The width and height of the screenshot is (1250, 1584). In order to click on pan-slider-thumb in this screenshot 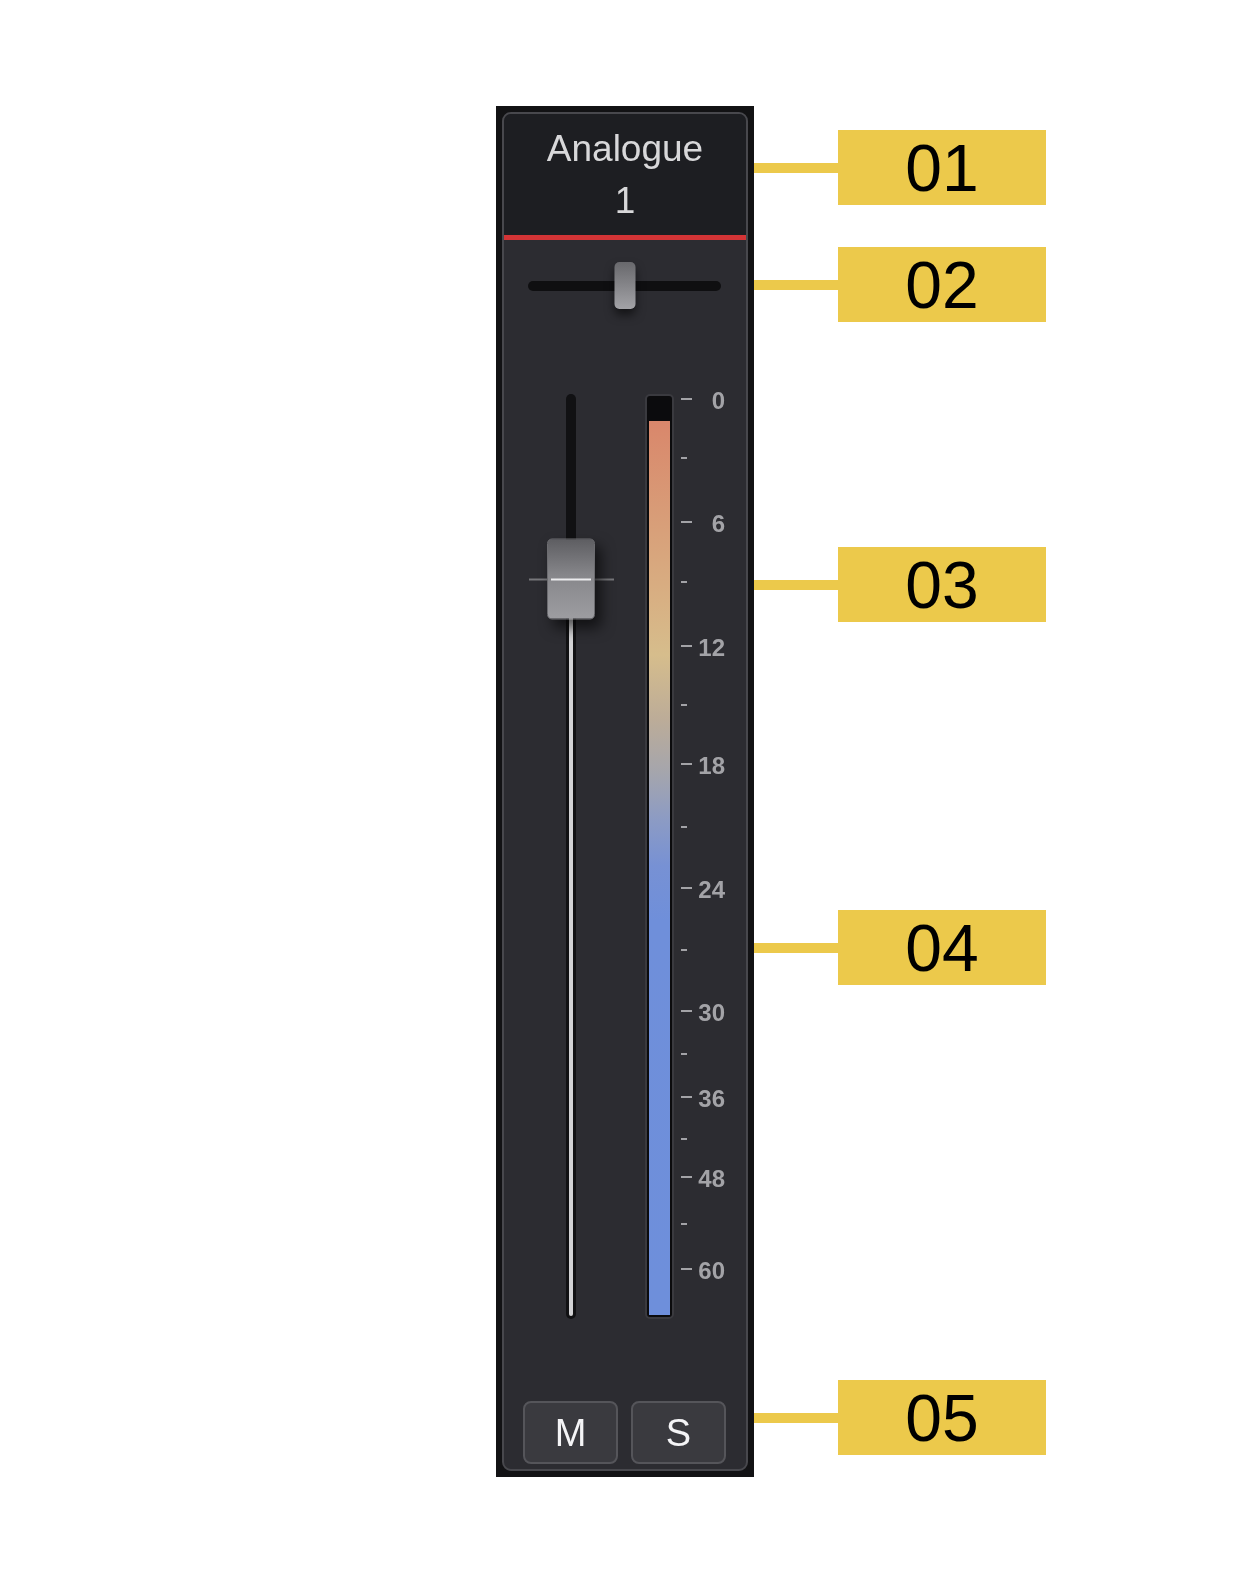, I will do `click(624, 285)`.